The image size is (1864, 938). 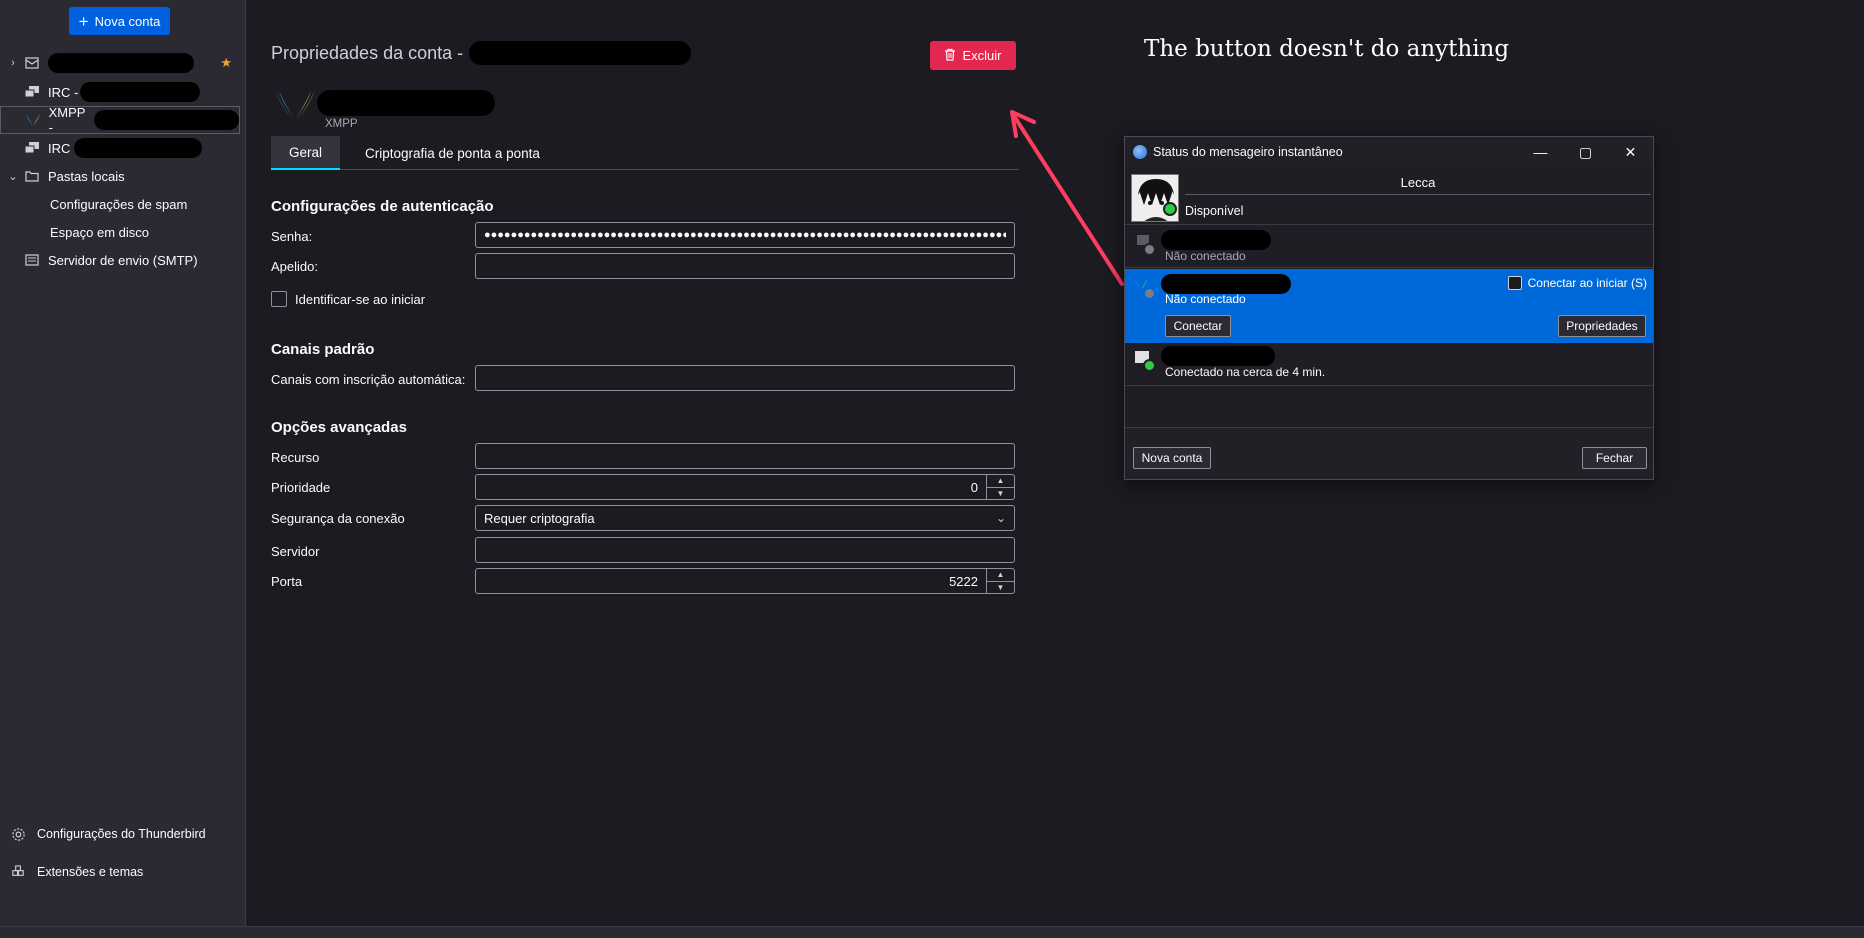 I want to click on thunderbird-icon, so click(x=1140, y=152).